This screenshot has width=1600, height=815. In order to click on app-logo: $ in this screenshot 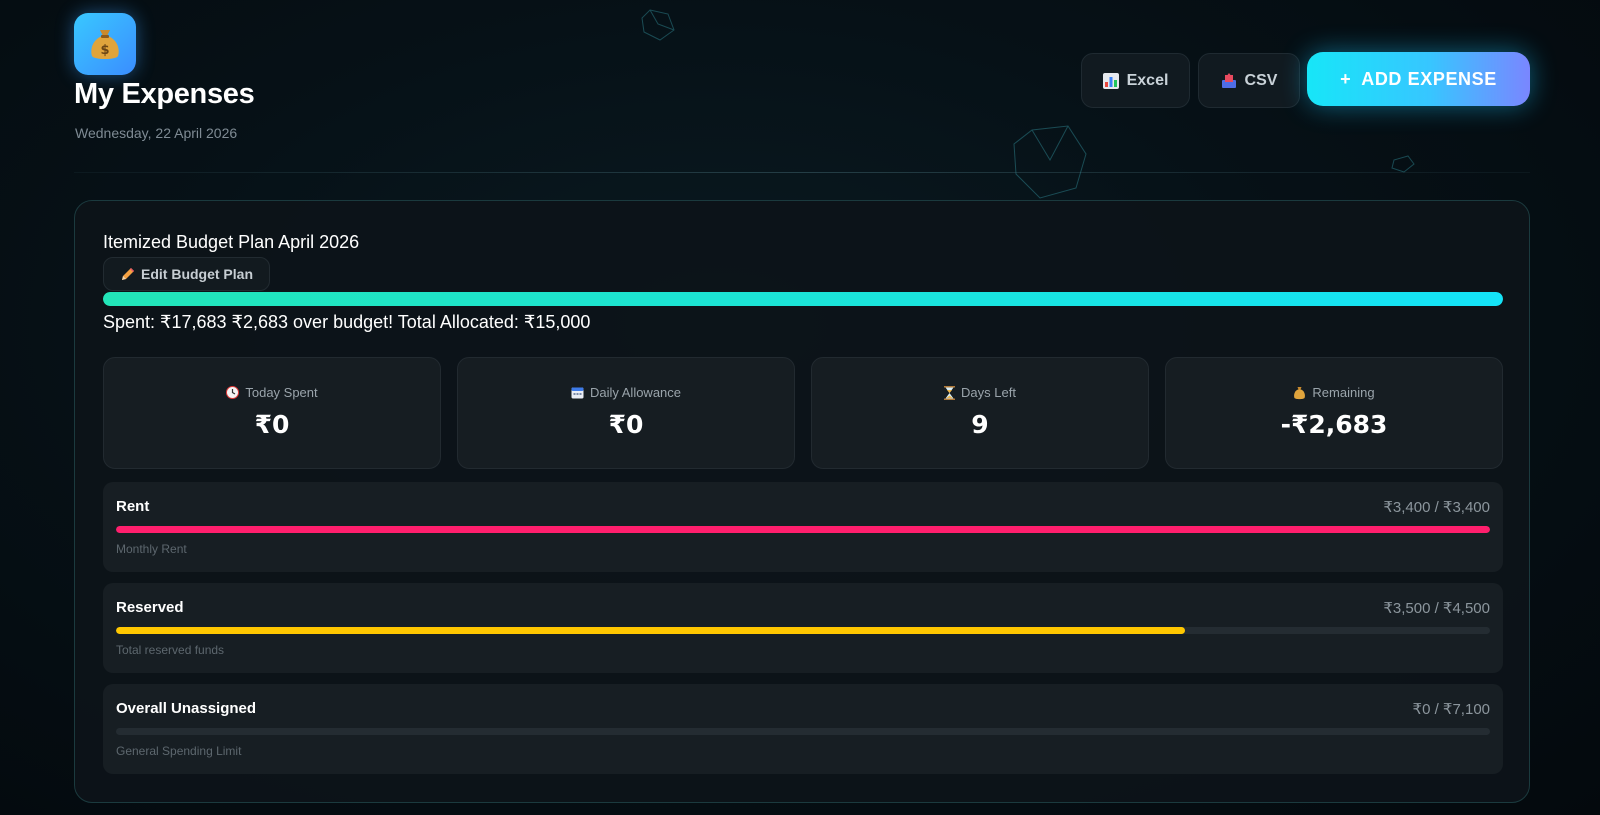, I will do `click(105, 44)`.